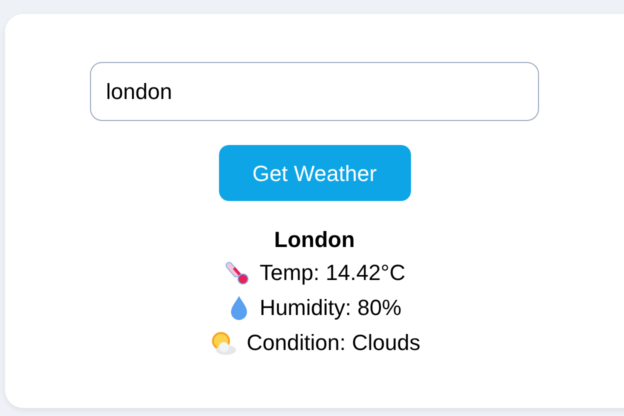  Describe the element at coordinates (314, 91) in the screenshot. I see `city-input-field: london` at that location.